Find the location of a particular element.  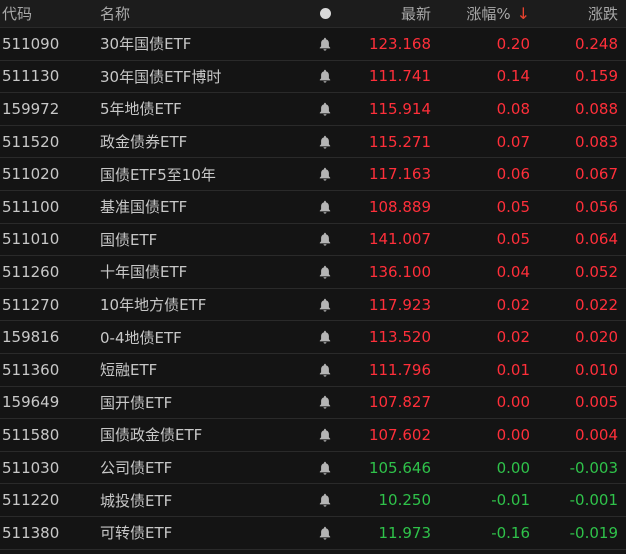

security-code: 511260 is located at coordinates (31, 271).